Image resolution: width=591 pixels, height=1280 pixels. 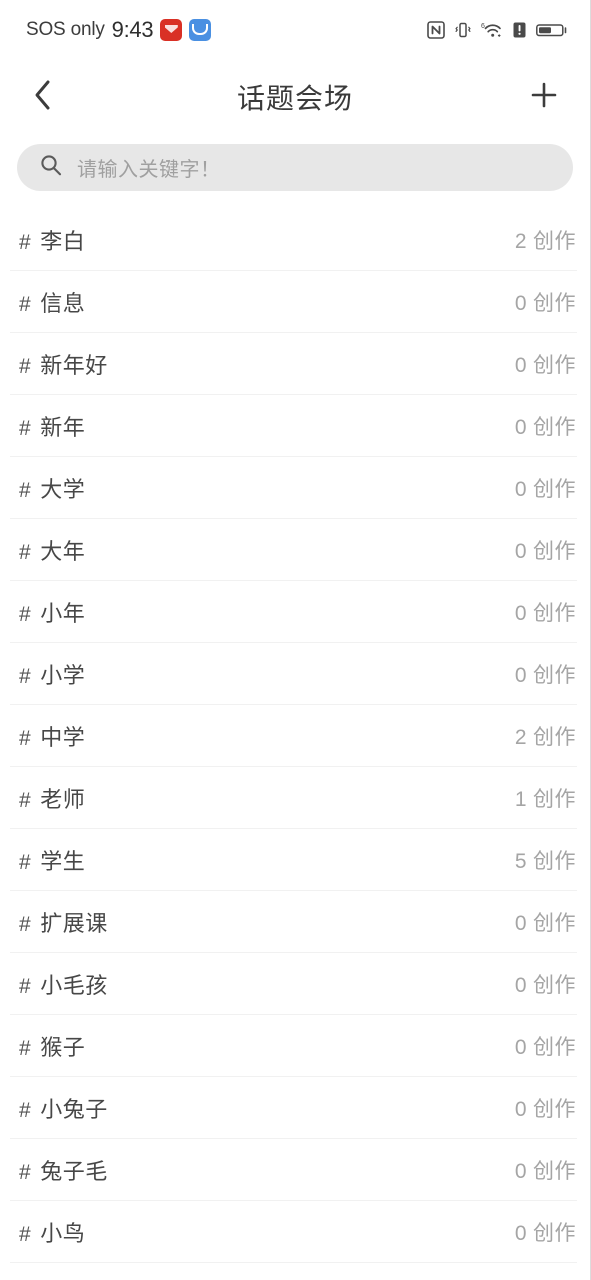 What do you see at coordinates (63, 241) in the screenshot?
I see `topic-label: 李白` at bounding box center [63, 241].